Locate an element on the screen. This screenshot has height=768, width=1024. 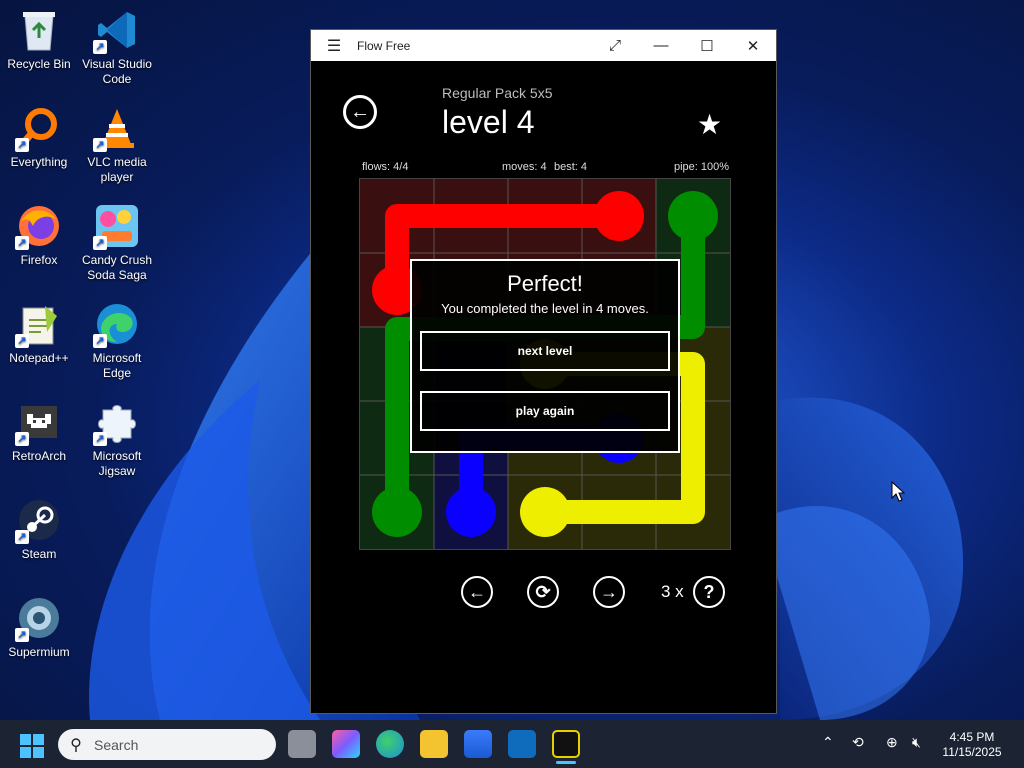
notepad-plus-plus-icon: ↗ is located at coordinates (39, 324).